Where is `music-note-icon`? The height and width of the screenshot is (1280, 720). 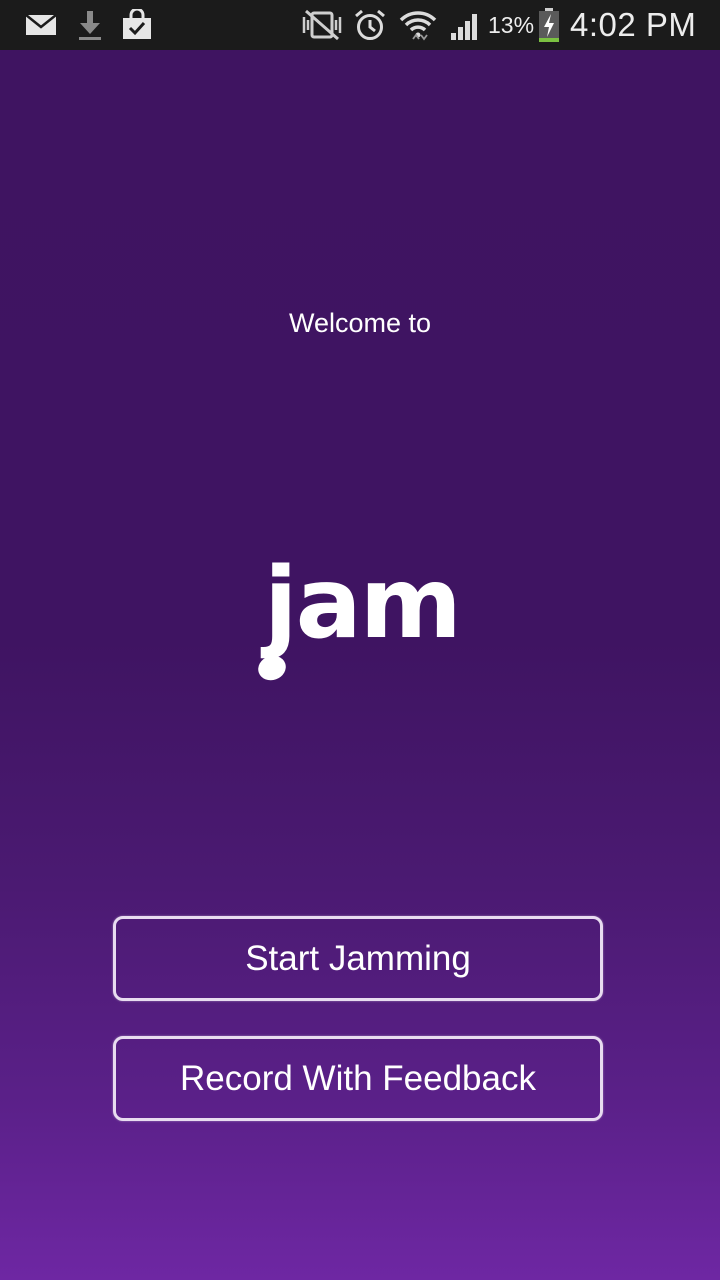
music-note-icon is located at coordinates (274, 659).